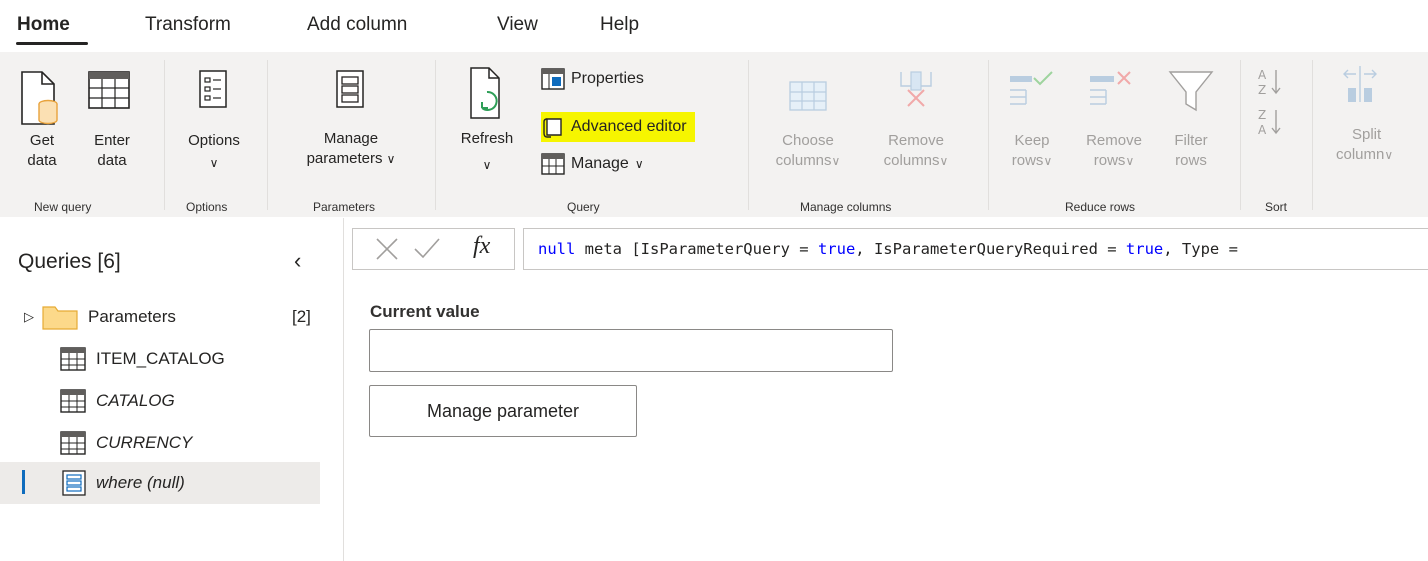 This screenshot has width=1428, height=561. Describe the element at coordinates (916, 140) in the screenshot. I see `remove-columns-label-1: Remove` at that location.